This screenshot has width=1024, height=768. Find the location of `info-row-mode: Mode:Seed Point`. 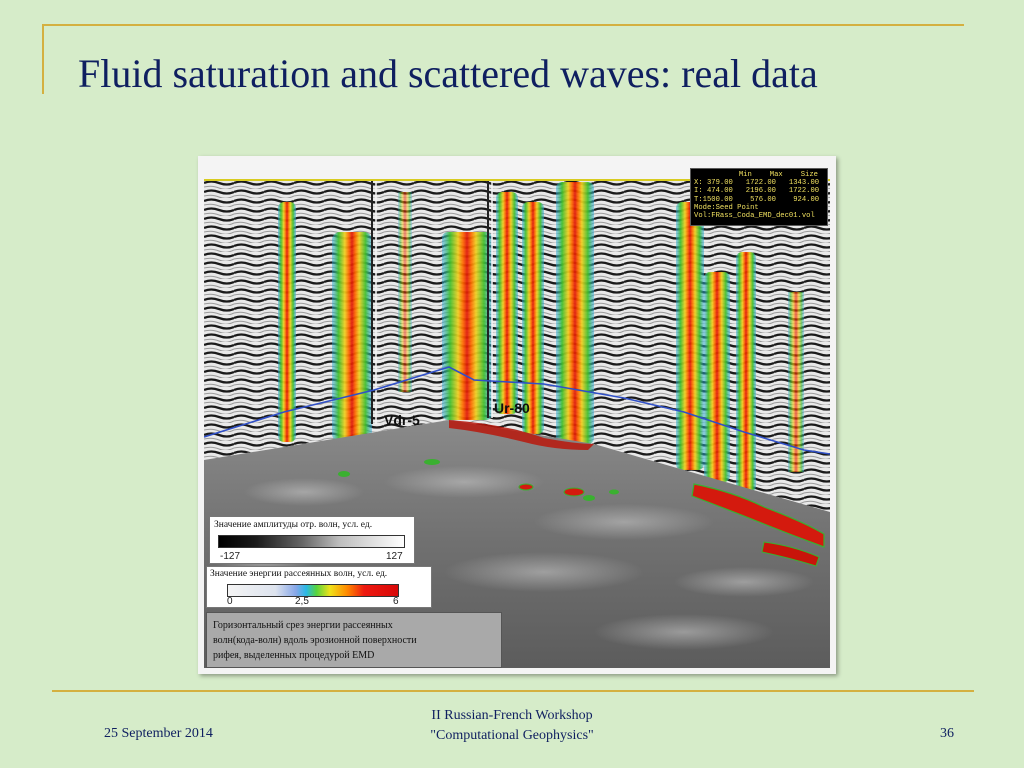

info-row-mode: Mode:Seed Point is located at coordinates (726, 207).